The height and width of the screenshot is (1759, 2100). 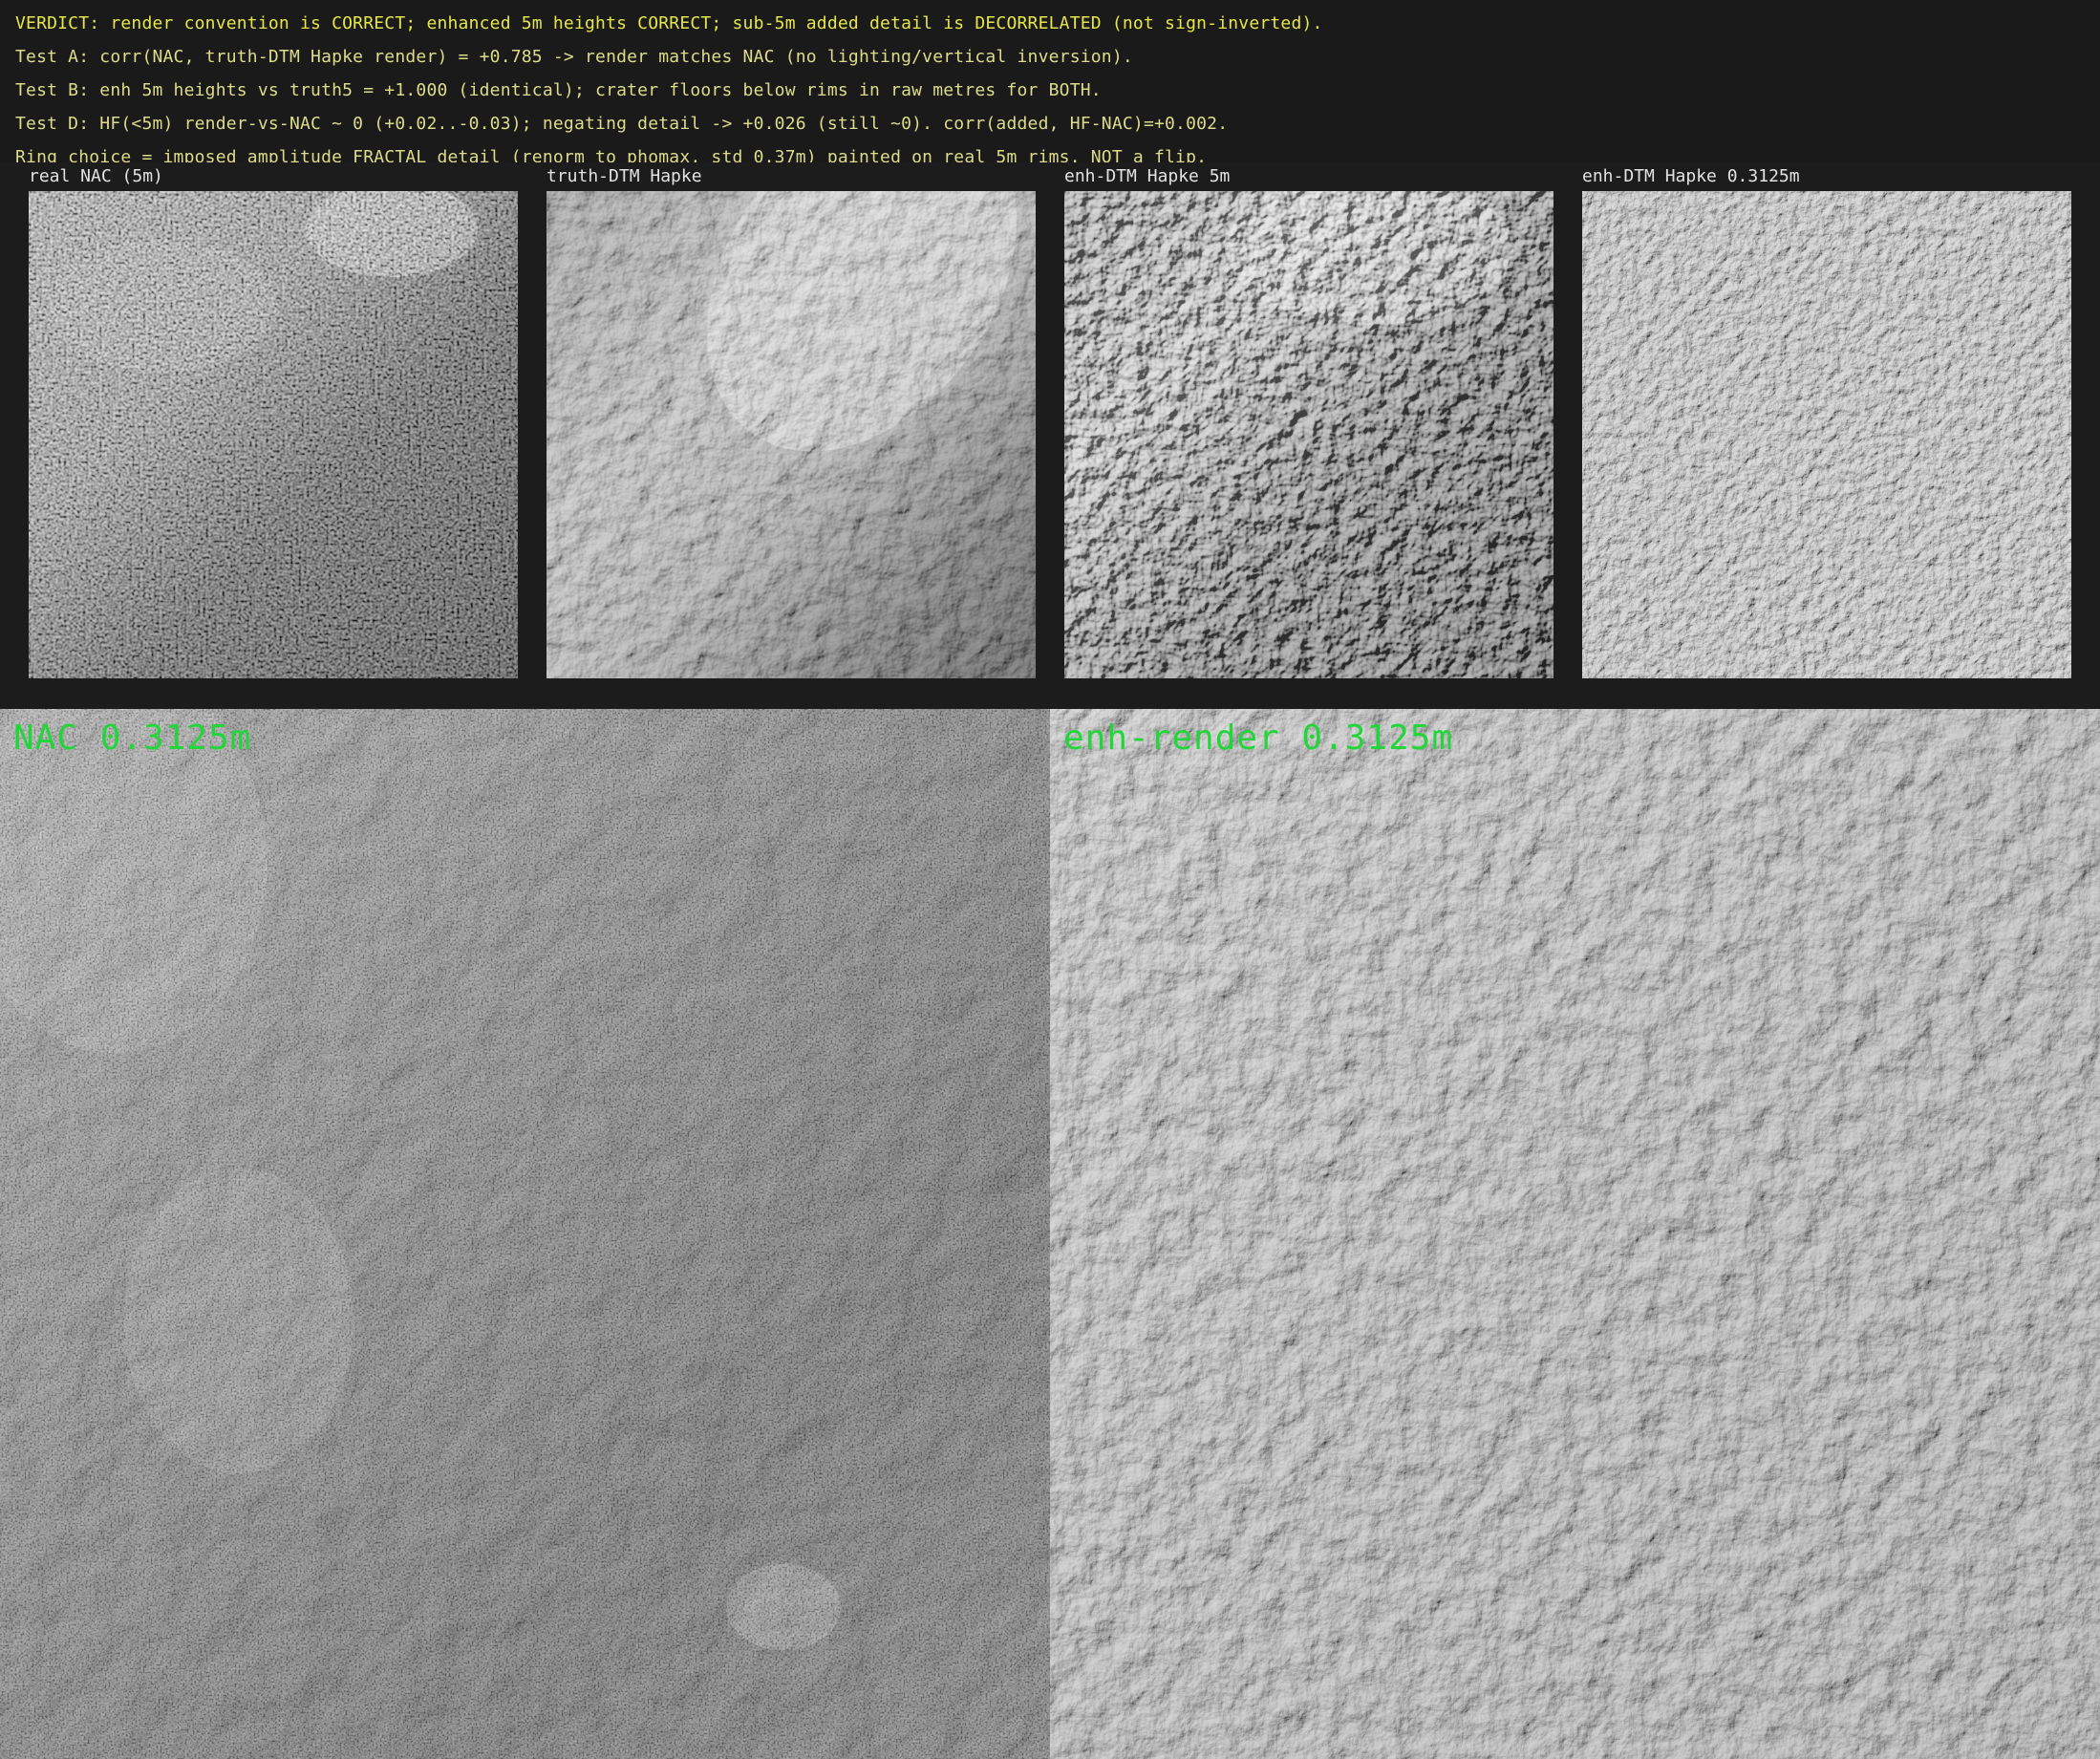 What do you see at coordinates (132, 739) in the screenshot?
I see `nac-hires-label: NAC 0.3125m` at bounding box center [132, 739].